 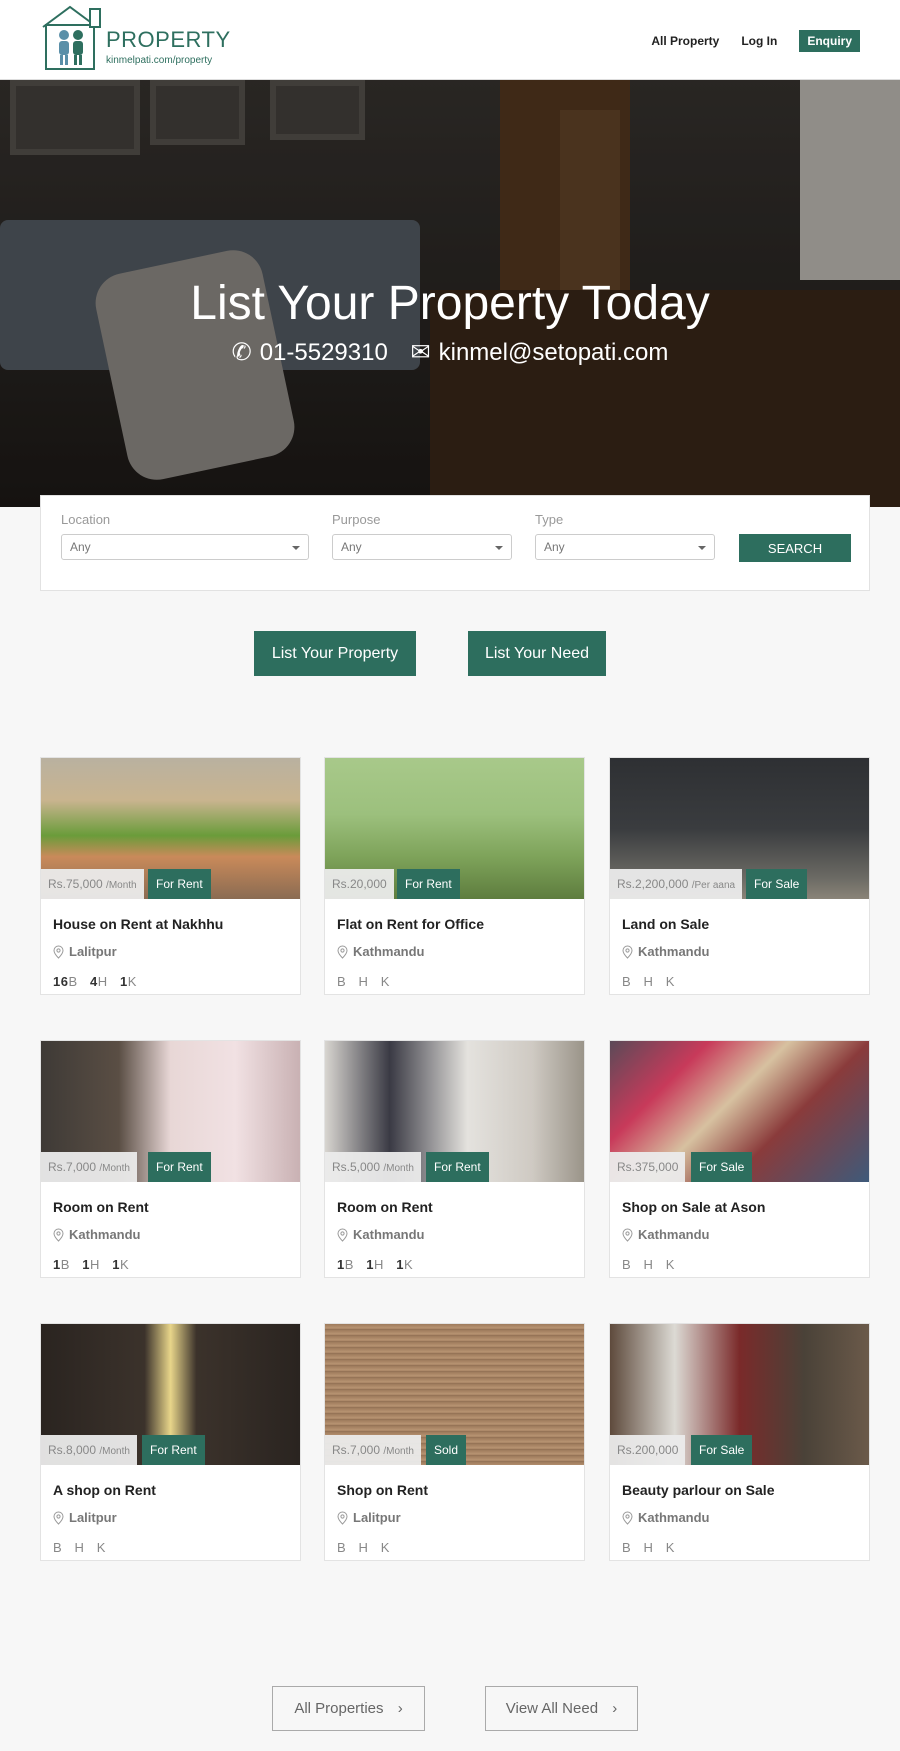 I want to click on nav-login-link: Log In, so click(x=759, y=41).